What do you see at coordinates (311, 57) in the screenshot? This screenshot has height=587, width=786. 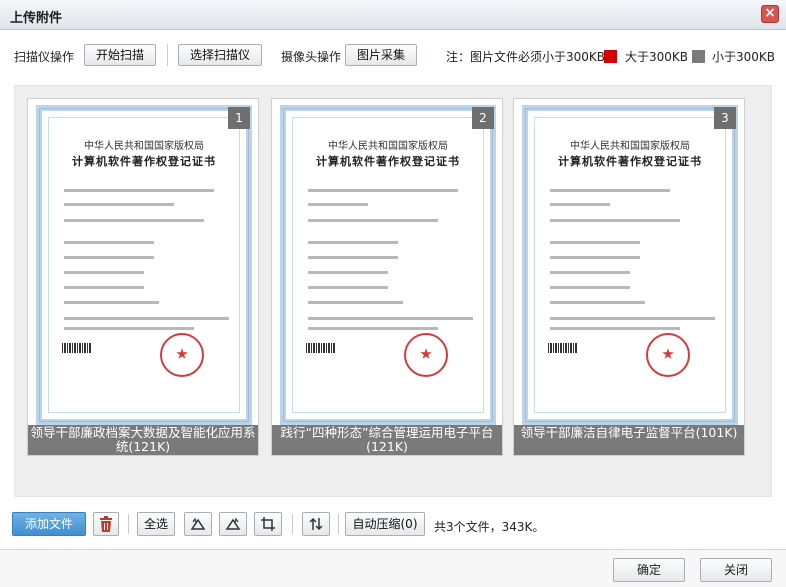 I see `camera-label: 摄像头操作` at bounding box center [311, 57].